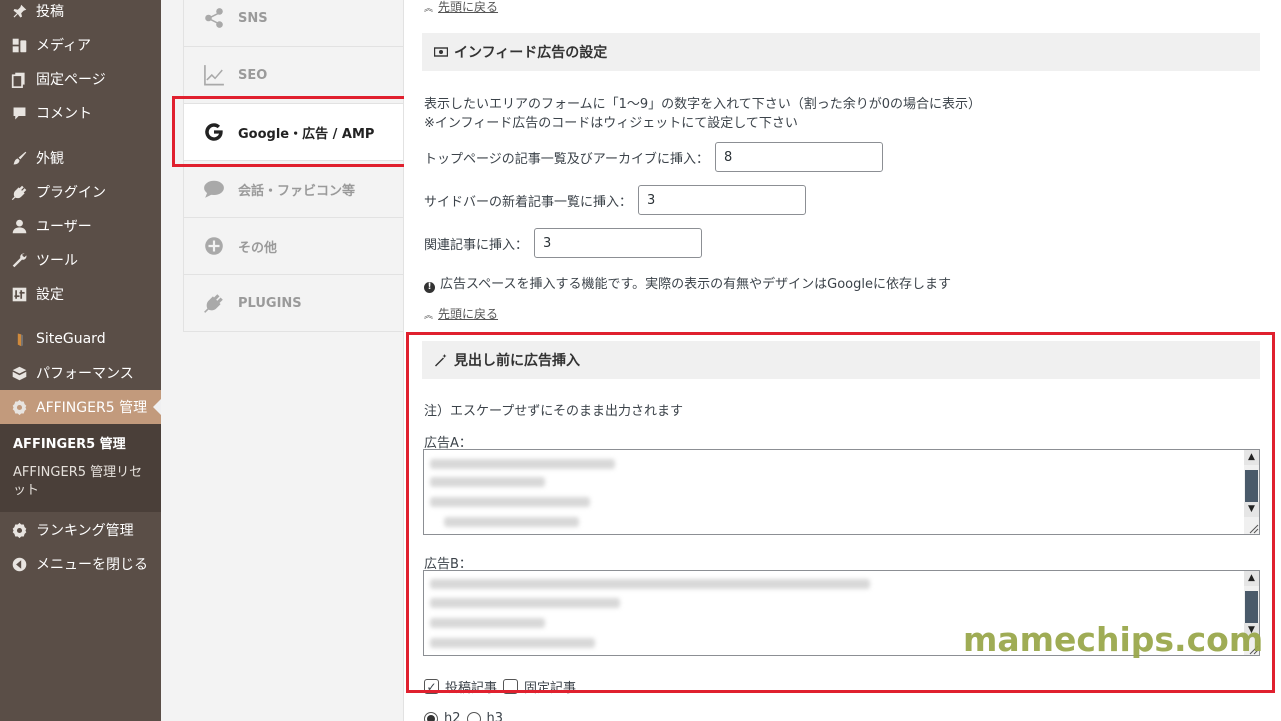 The image size is (1281, 721). What do you see at coordinates (92, 408) in the screenshot?
I see `menu-label: AFFINGER5 管理` at bounding box center [92, 408].